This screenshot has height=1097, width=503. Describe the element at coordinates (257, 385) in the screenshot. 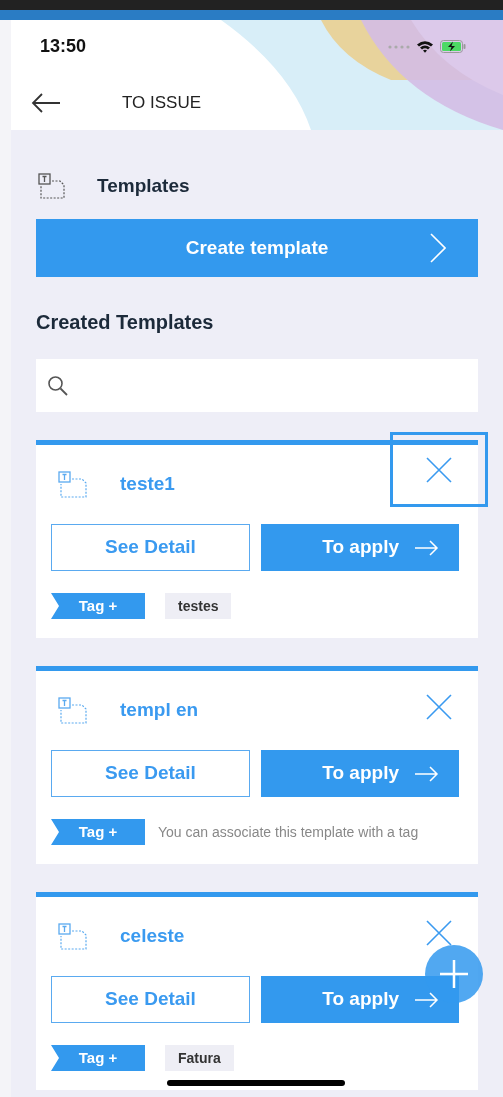

I see `search-field` at that location.